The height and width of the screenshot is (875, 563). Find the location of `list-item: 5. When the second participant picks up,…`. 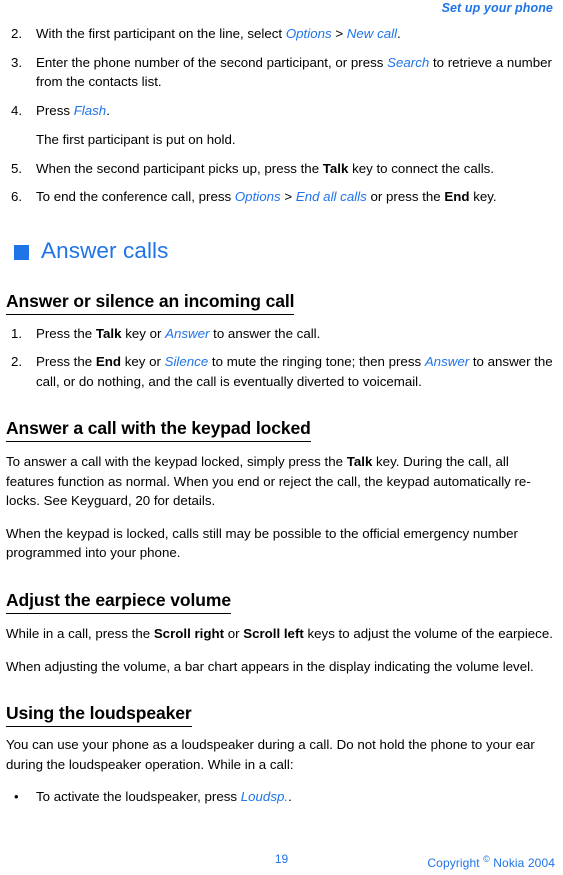

list-item: 5. When the second participant picks up,… is located at coordinates (280, 169).